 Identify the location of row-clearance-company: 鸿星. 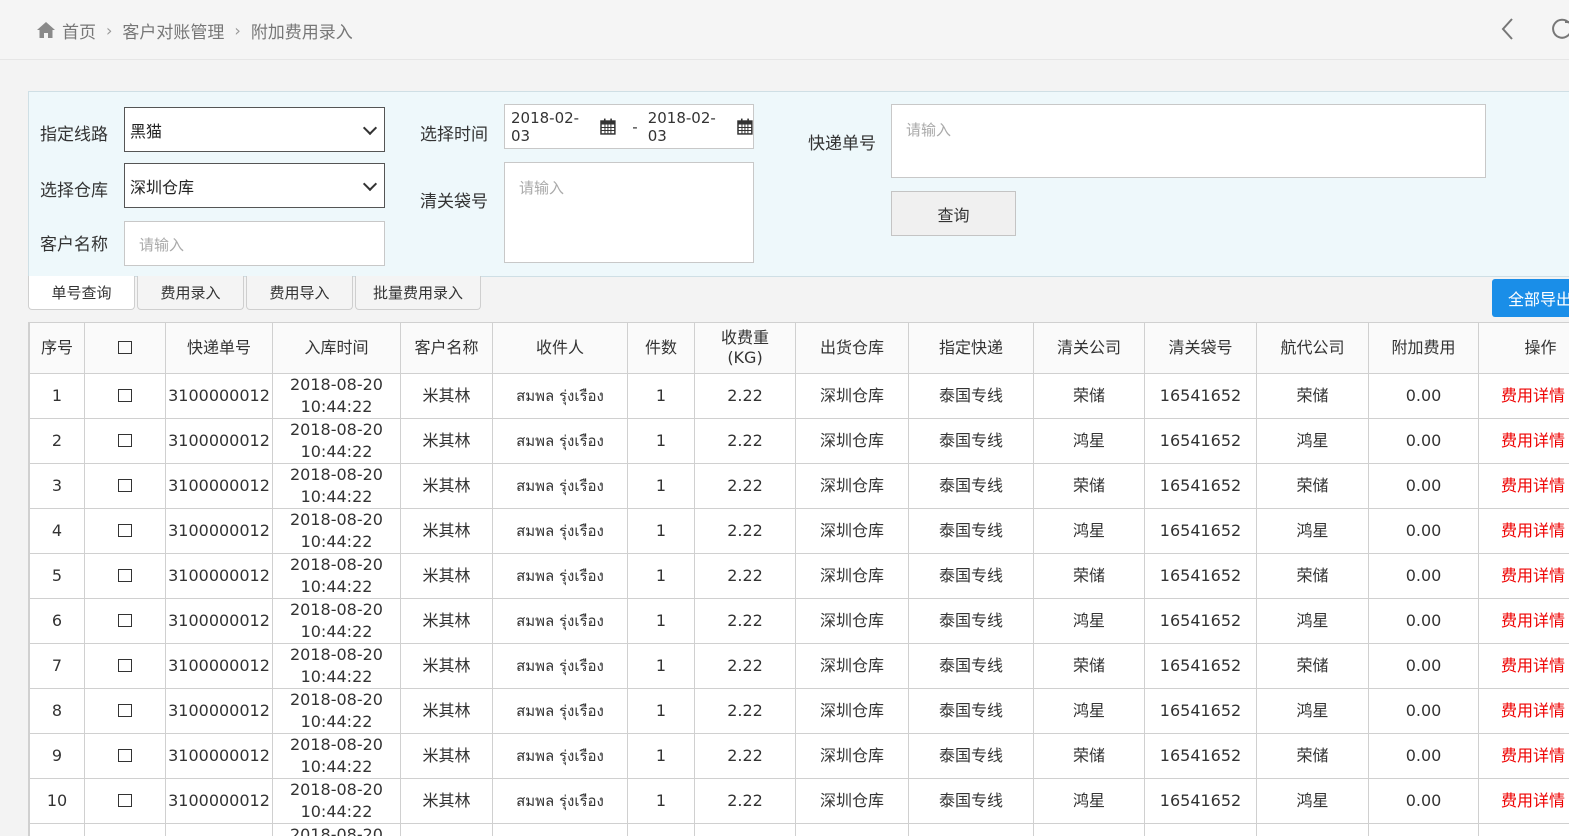
(1089, 621).